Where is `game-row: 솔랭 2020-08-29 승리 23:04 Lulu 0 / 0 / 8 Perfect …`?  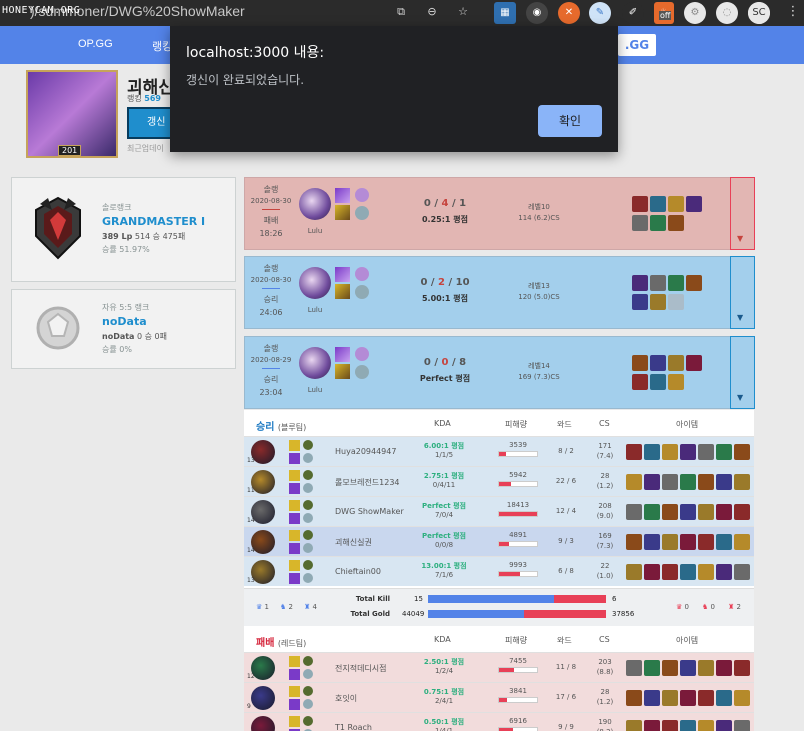
game-row: 솔랭 2020-08-29 승리 23:04 Lulu 0 / 0 / 8 Perfect … is located at coordinates (499, 372).